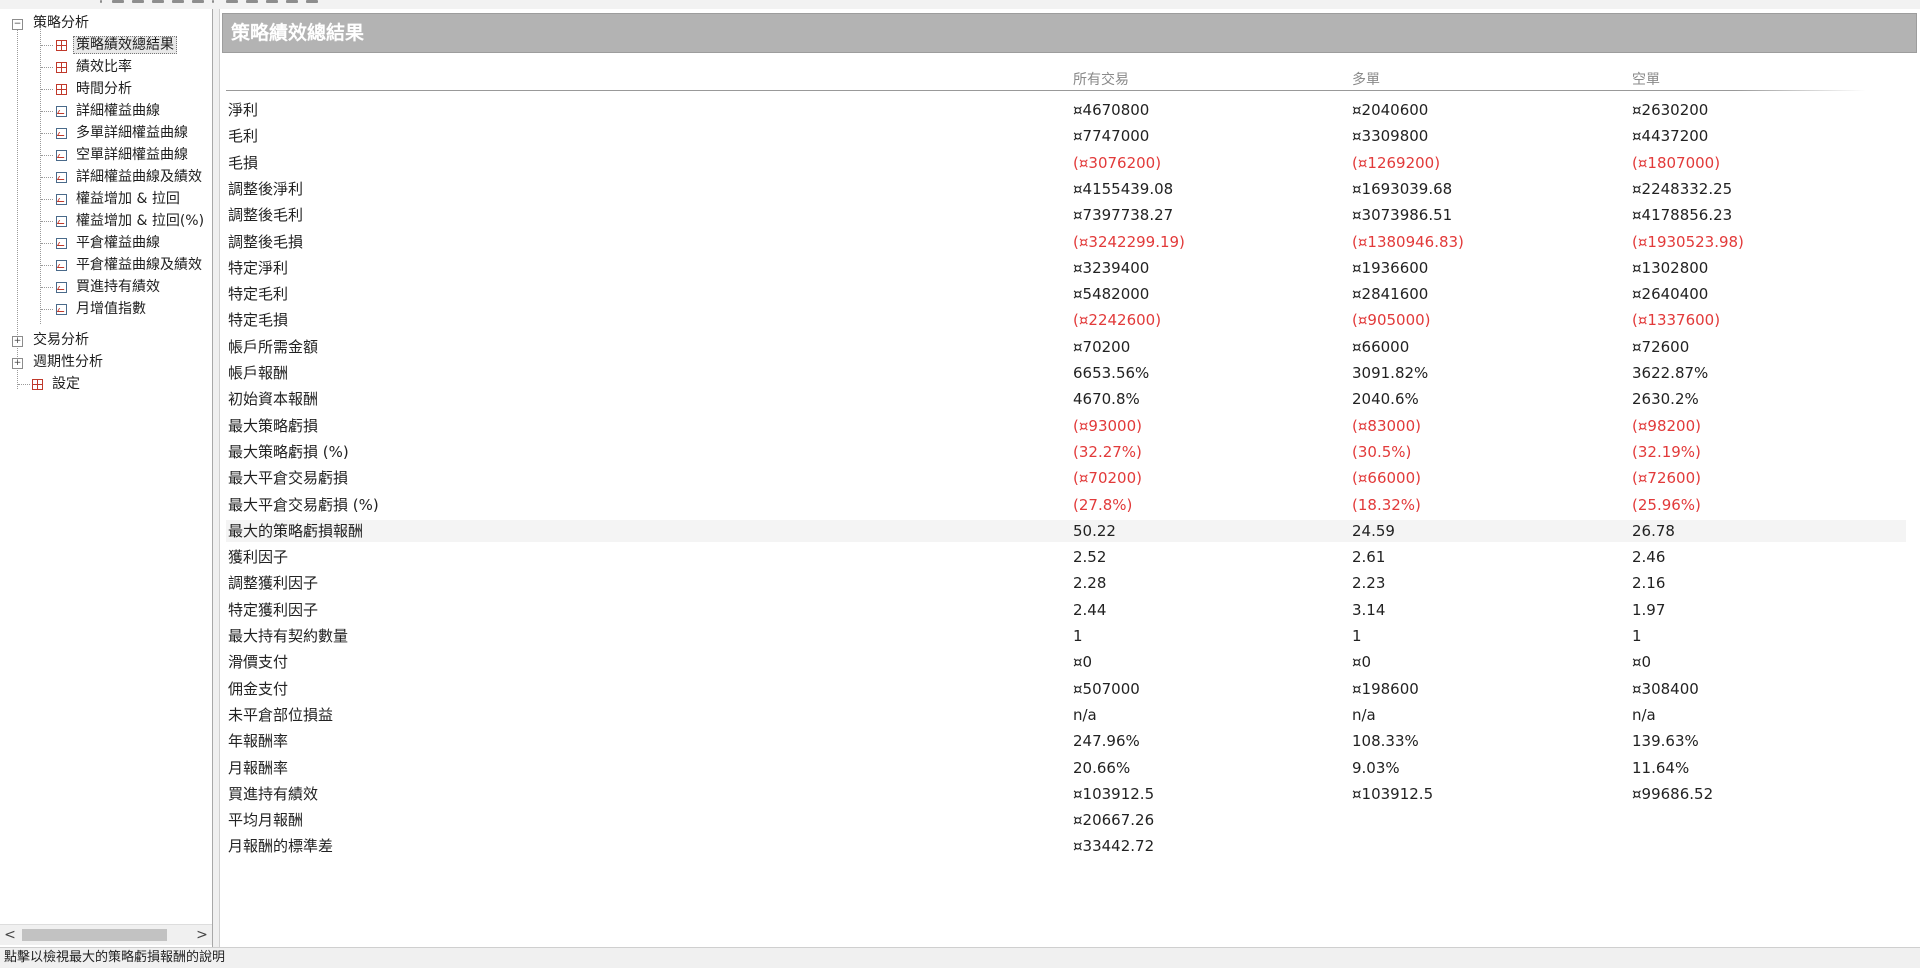 This screenshot has height=968, width=1920. I want to click on scrollbar-thumb, so click(94, 935).